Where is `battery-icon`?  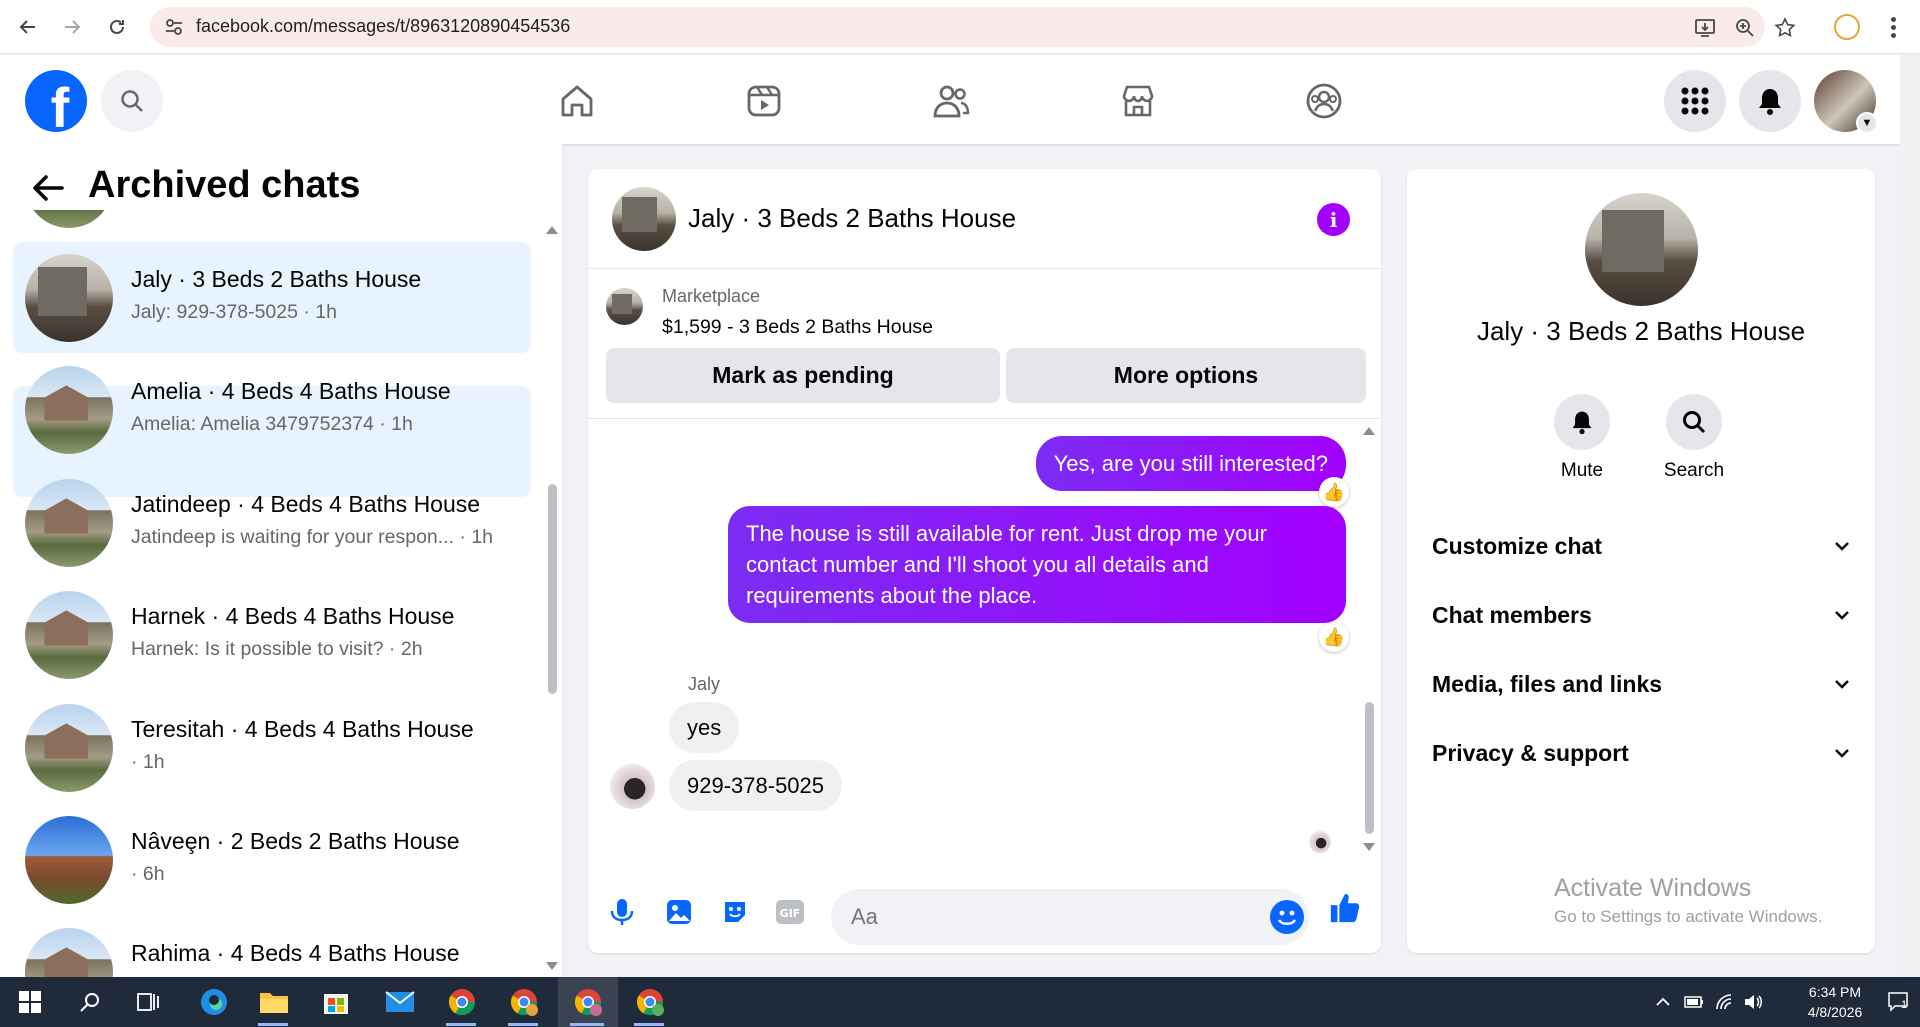
battery-icon is located at coordinates (1694, 1002).